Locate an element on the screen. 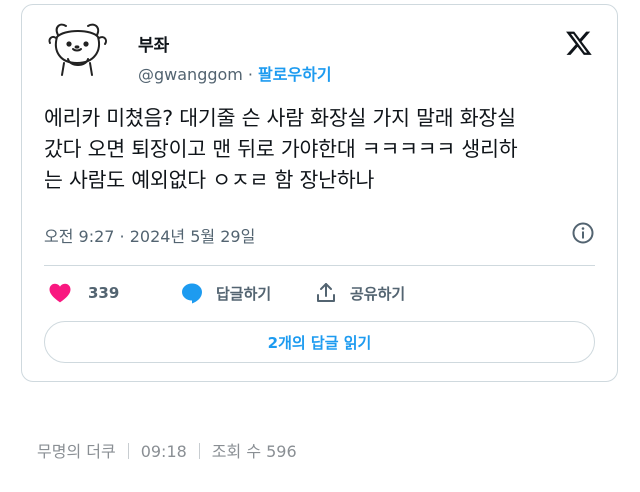  post-author: 무명의 더쿠 is located at coordinates (76, 451).